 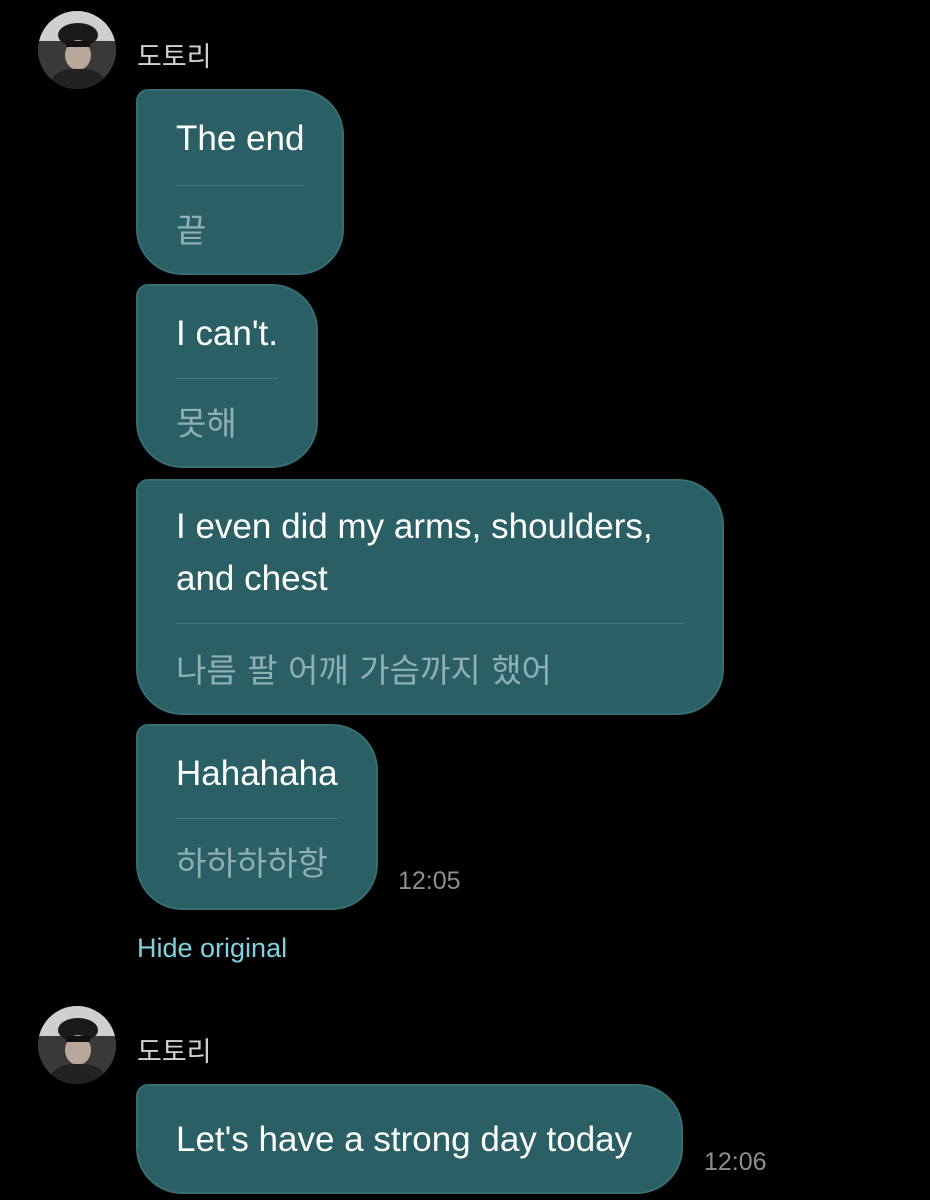 I want to click on message-text: Hahahaha, so click(x=257, y=773).